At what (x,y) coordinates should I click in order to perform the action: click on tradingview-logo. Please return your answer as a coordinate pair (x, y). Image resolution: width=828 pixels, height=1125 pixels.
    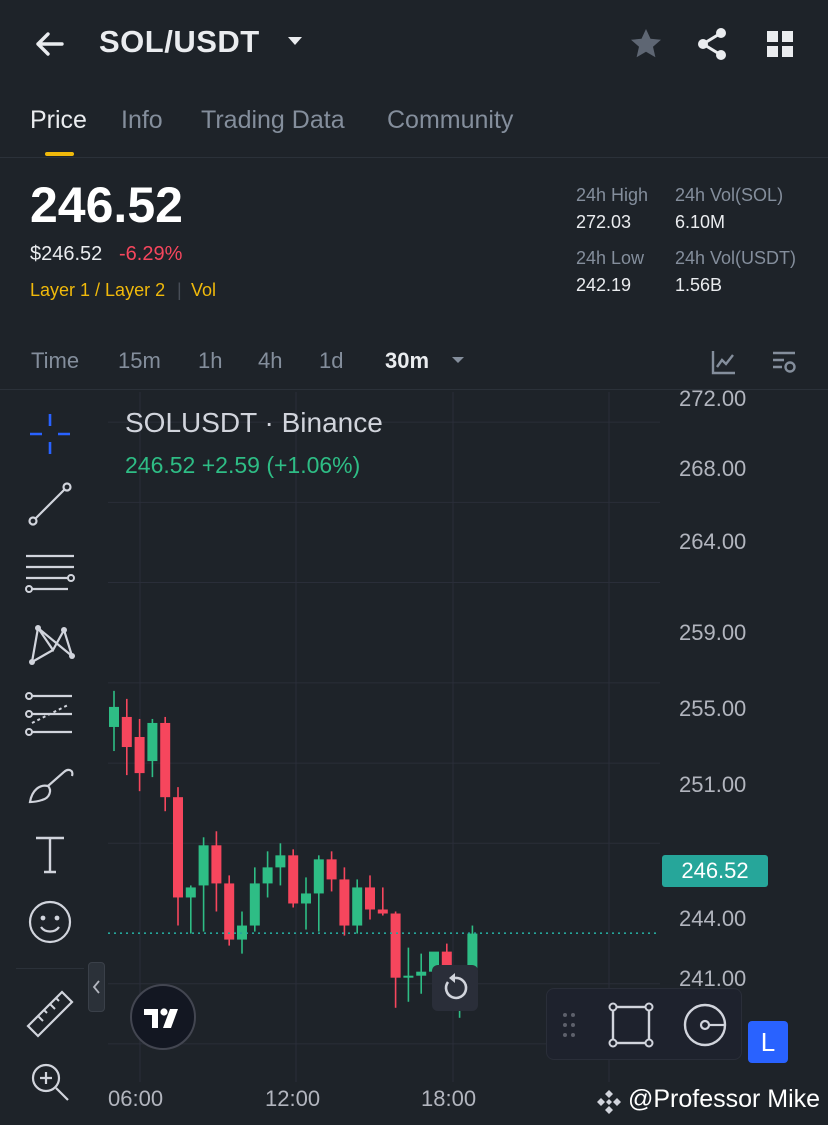
    Looking at the image, I should click on (163, 1017).